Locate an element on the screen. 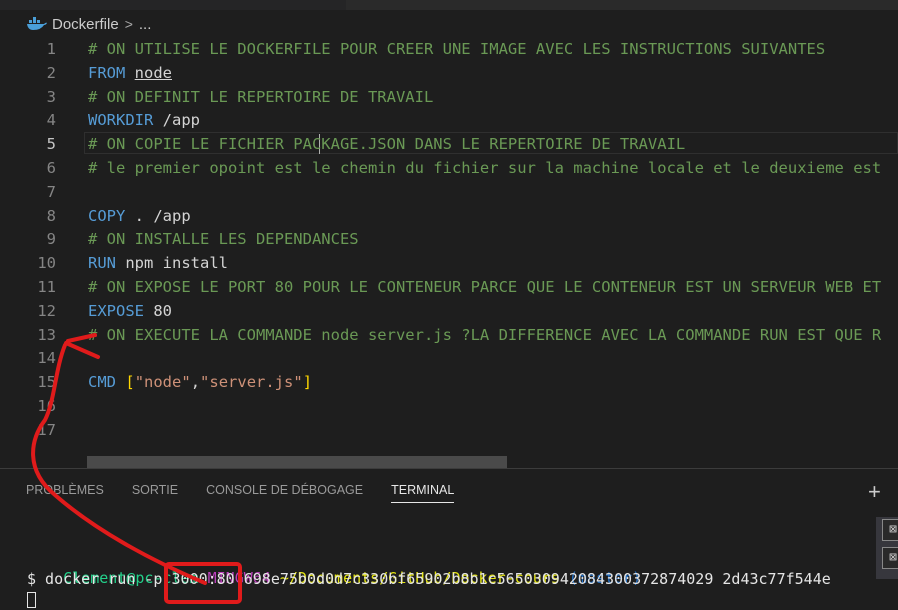  code-line: 7 is located at coordinates (449, 192).